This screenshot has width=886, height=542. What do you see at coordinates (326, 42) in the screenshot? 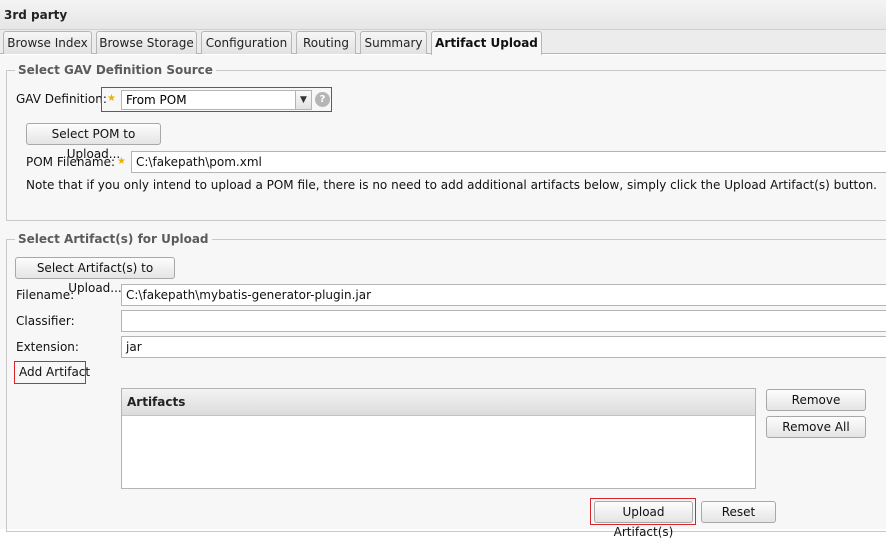
I see `tab-routing: Routing` at bounding box center [326, 42].